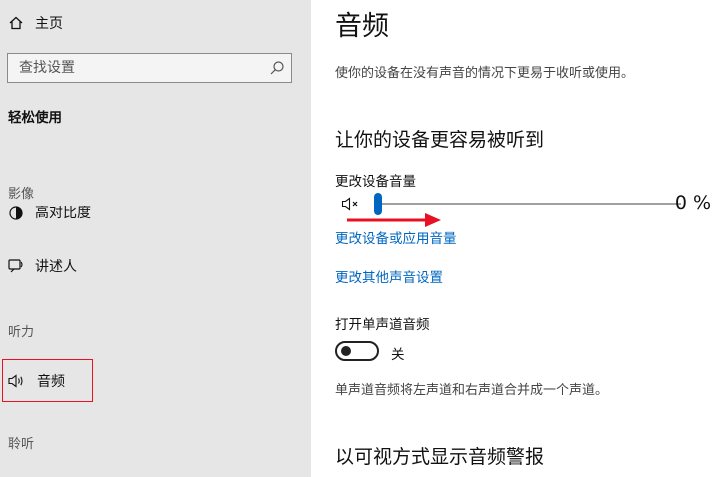 This screenshot has height=477, width=717. I want to click on settings-search, so click(149, 68).